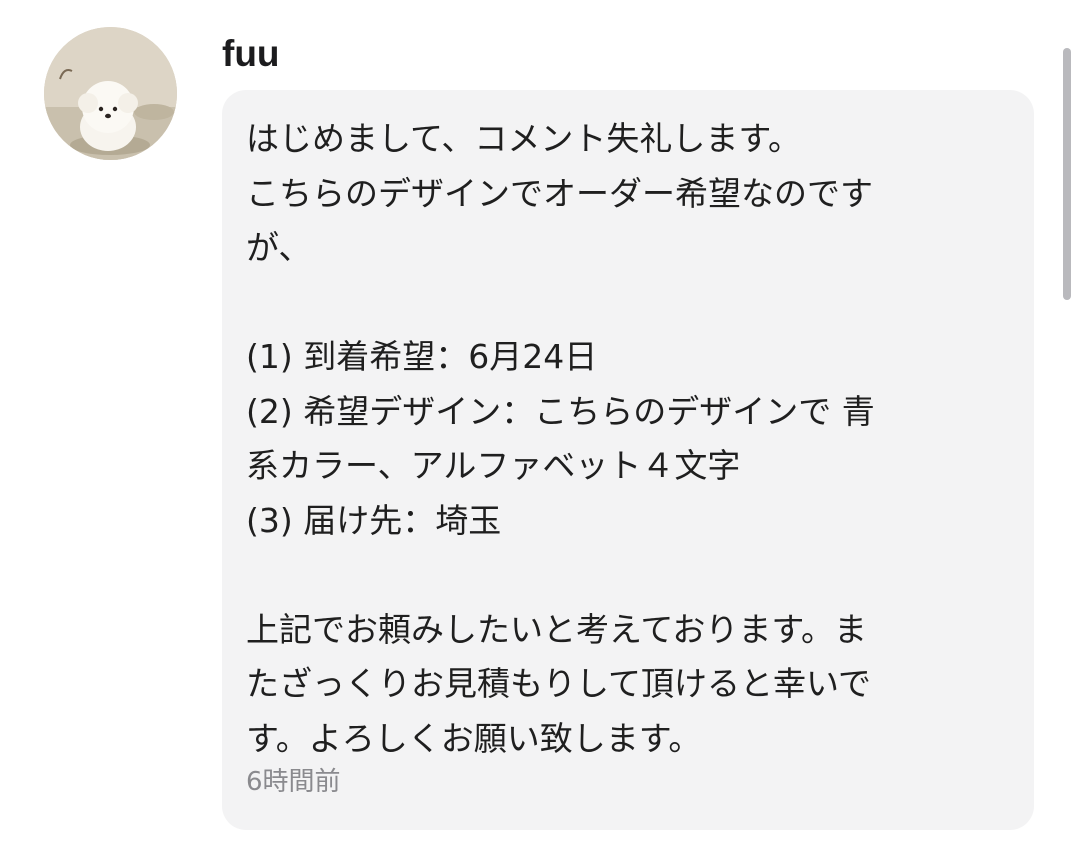 This screenshot has width=1080, height=862. I want to click on avatar, so click(110, 93).